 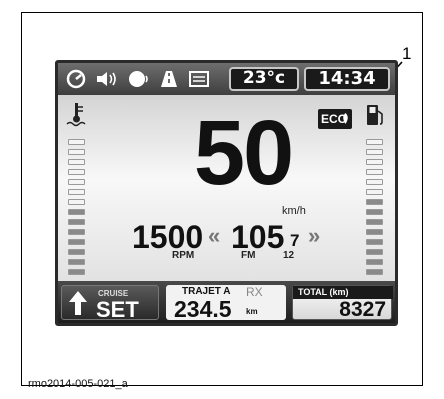 I want to click on menu-icon, so click(x=199, y=82).